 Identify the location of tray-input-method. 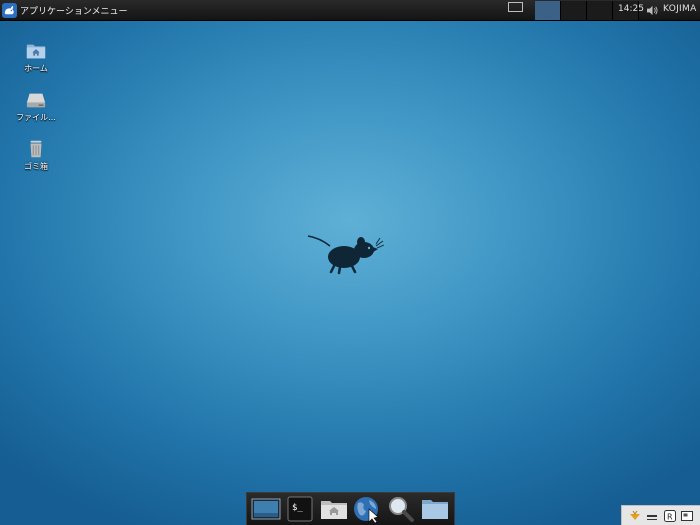
(652, 516).